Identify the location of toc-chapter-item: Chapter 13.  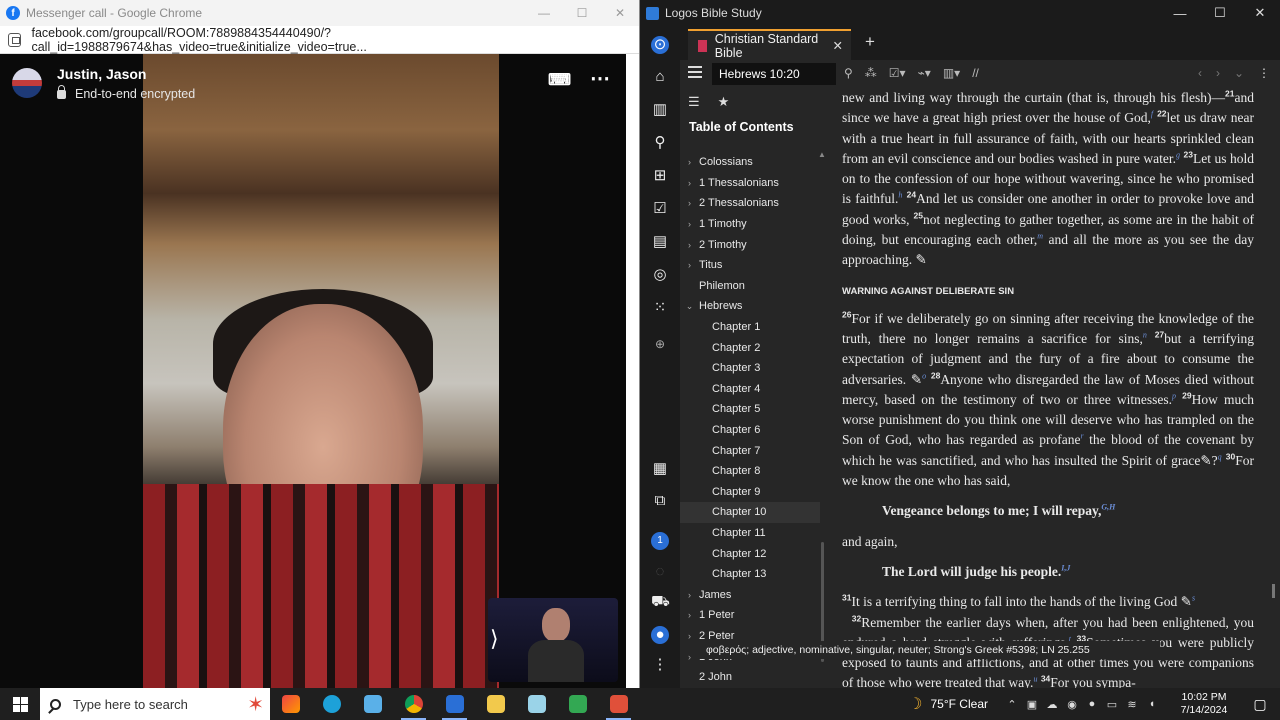
(750, 574).